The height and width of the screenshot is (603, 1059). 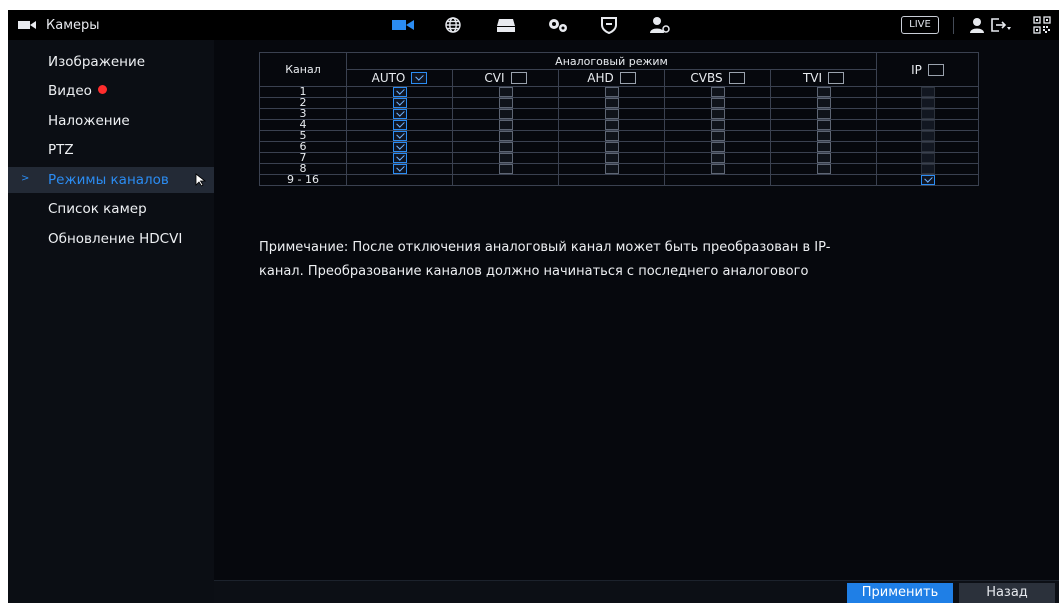 I want to click on sidebar-item-label: Режимы каналов, so click(x=108, y=180).